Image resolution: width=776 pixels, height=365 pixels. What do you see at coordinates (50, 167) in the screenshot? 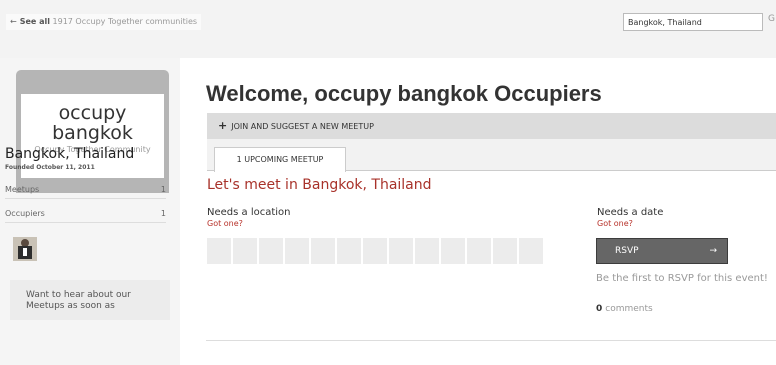
I see `founded-date: Founded October 11, 2011` at bounding box center [50, 167].